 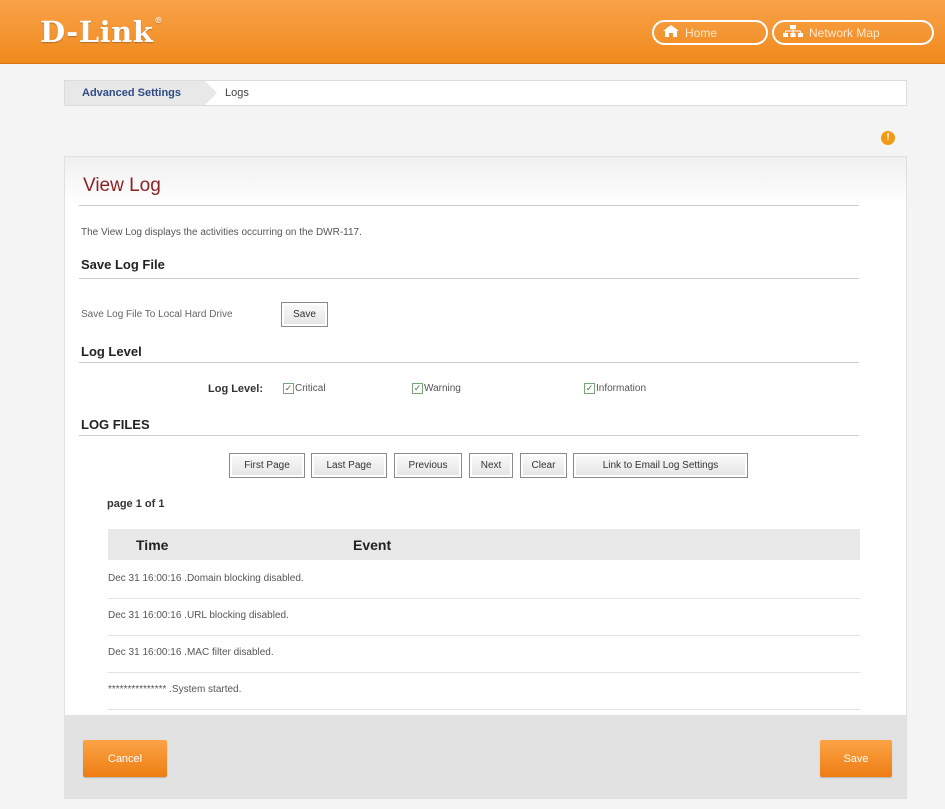 I want to click on network-map-icon, so click(x=793, y=32).